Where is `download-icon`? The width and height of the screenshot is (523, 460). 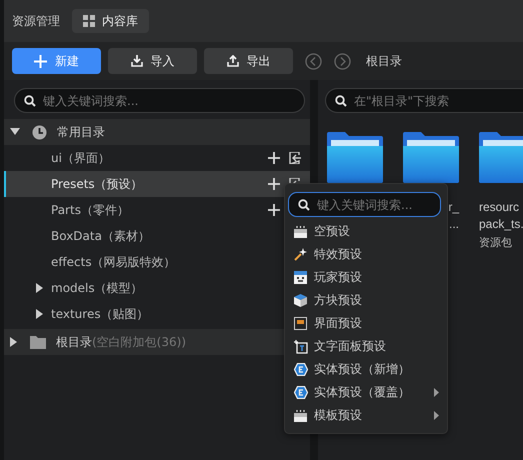 download-icon is located at coordinates (136, 61).